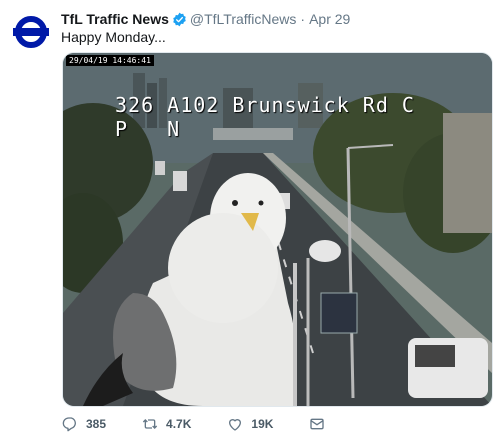 This screenshot has width=500, height=442. Describe the element at coordinates (148, 129) in the screenshot. I see `camera-label-line2: P N` at that location.